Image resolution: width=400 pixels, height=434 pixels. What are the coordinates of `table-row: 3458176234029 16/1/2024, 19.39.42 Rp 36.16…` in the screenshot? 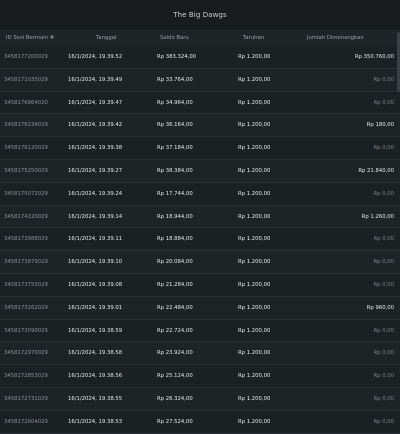 It's located at (200, 126).